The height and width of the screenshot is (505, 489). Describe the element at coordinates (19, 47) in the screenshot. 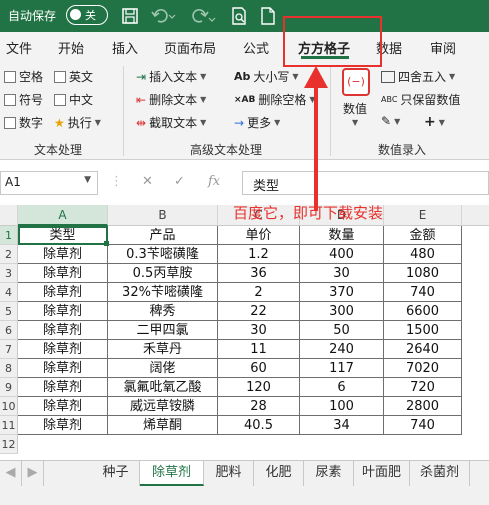

I see `tab-file: 文件` at that location.